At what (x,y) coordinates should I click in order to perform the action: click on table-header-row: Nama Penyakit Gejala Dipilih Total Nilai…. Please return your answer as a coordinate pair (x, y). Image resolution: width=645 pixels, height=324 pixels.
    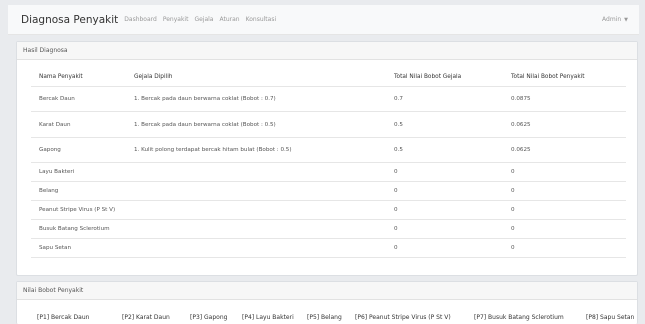
    Looking at the image, I should click on (328, 77).